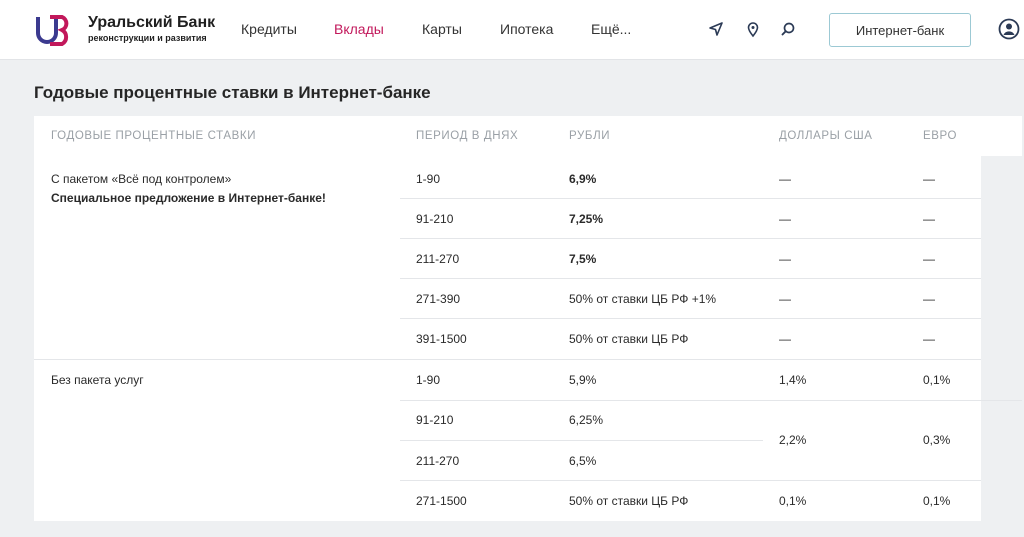 Image resolution: width=1024 pixels, height=537 pixels. Describe the element at coordinates (940, 136) in the screenshot. I see `col-header-eur: Евро` at that location.